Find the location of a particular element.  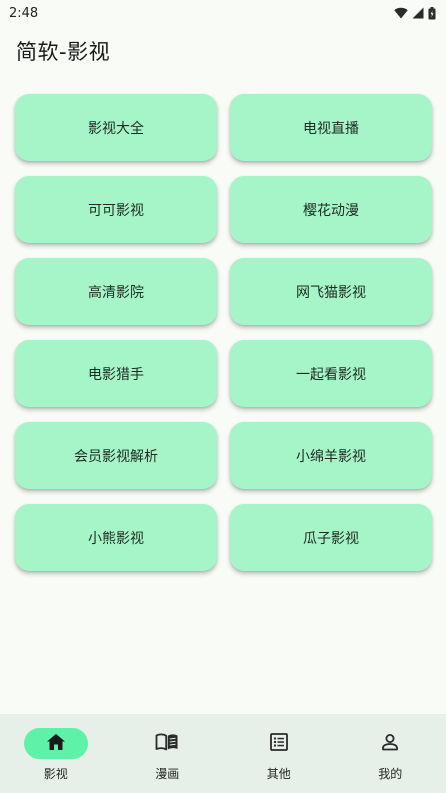

tile-button: 电影猎手 is located at coordinates (116, 373).